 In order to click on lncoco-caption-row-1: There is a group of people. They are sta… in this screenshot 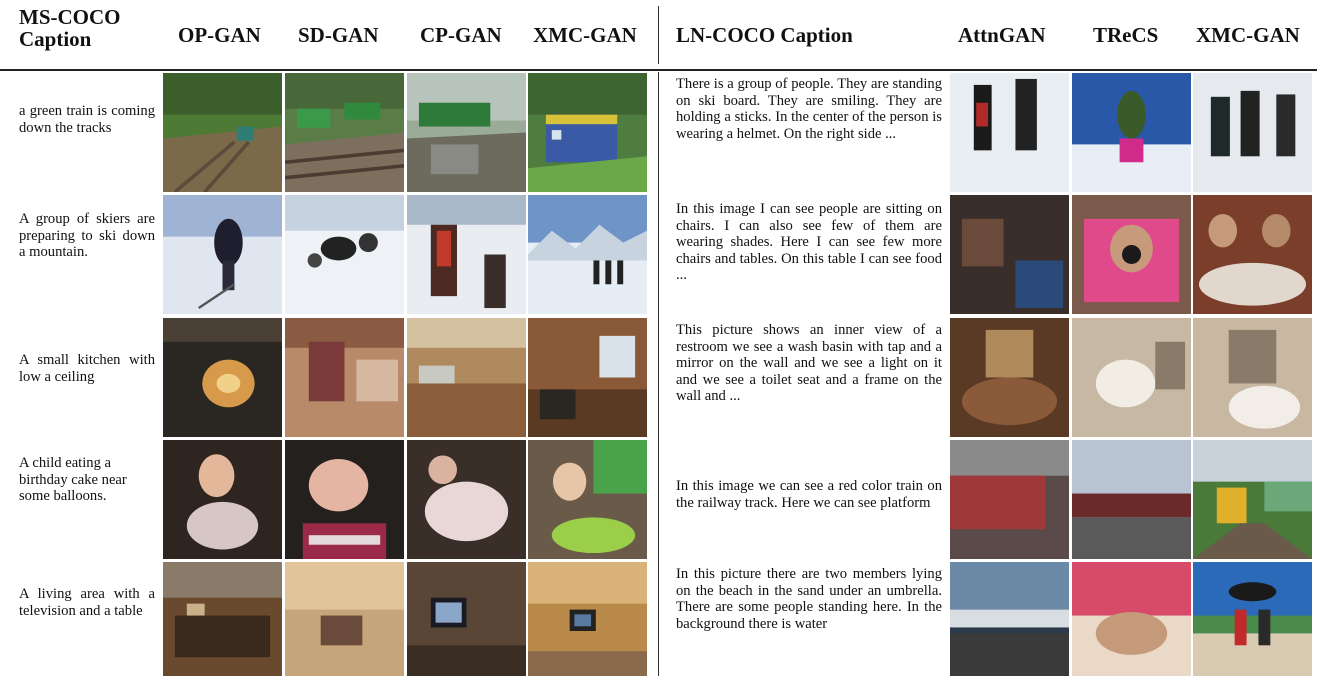, I will do `click(809, 109)`.